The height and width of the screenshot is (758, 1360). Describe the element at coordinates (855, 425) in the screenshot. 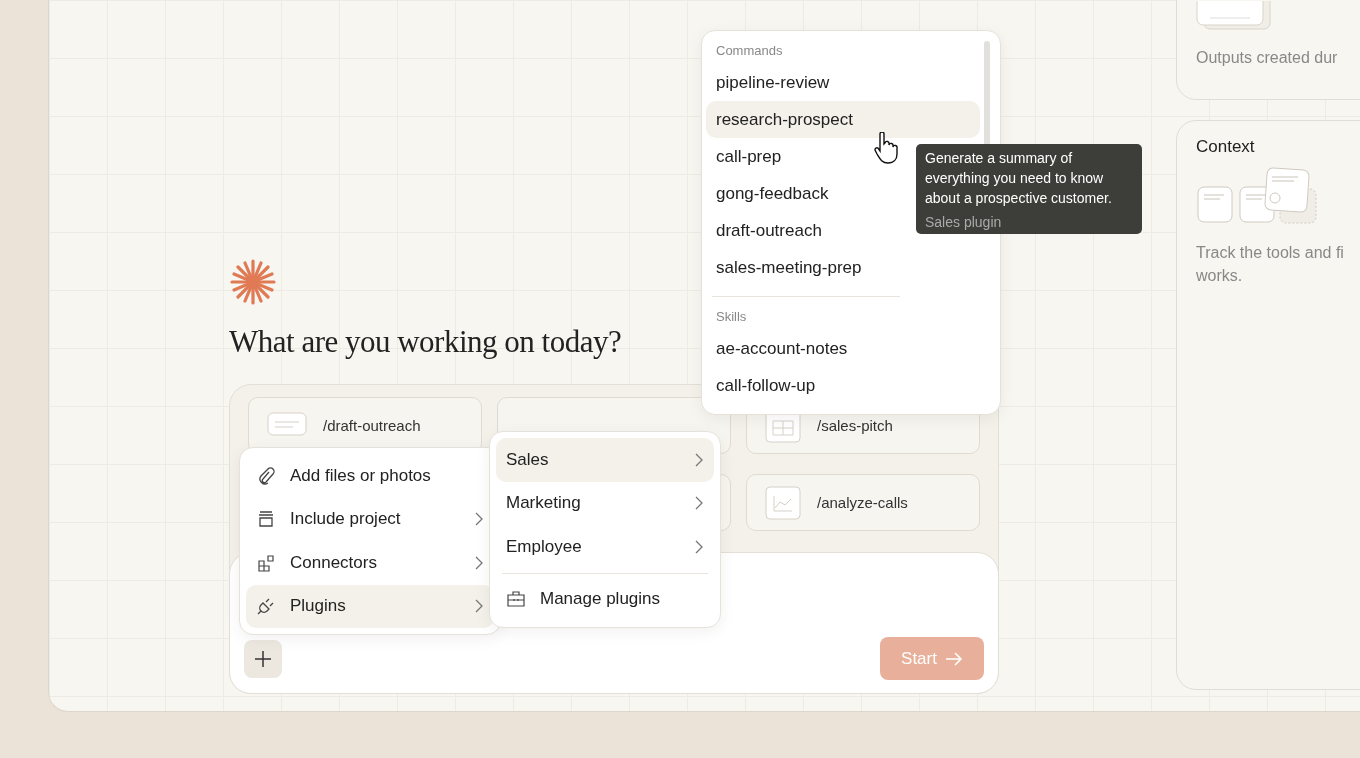

I see `suggestion-label: /sales-pitch` at that location.